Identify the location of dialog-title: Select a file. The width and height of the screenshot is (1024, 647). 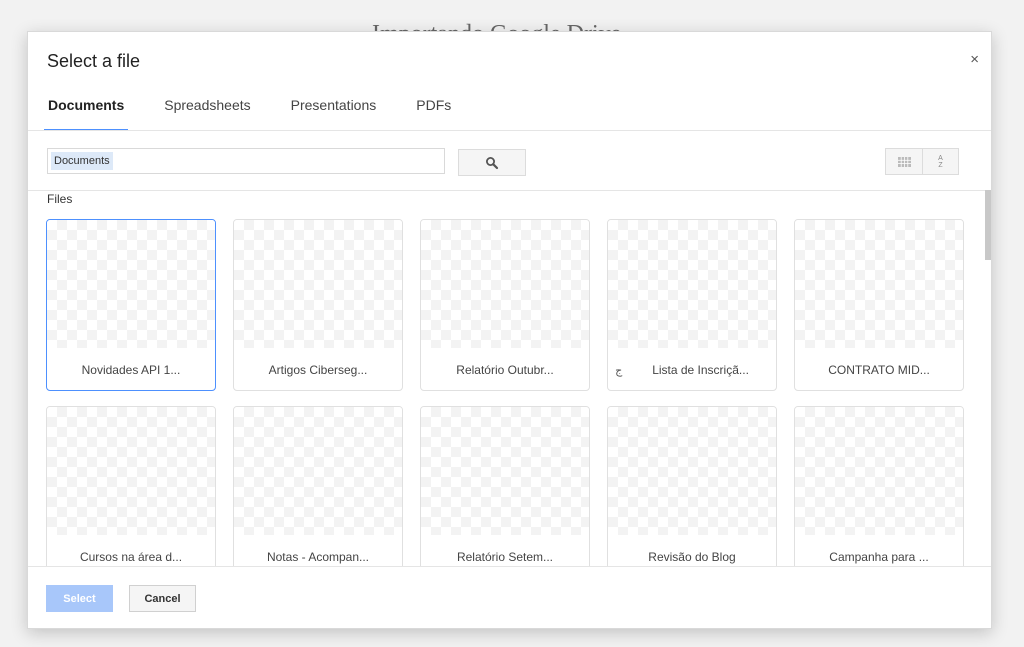
(94, 61).